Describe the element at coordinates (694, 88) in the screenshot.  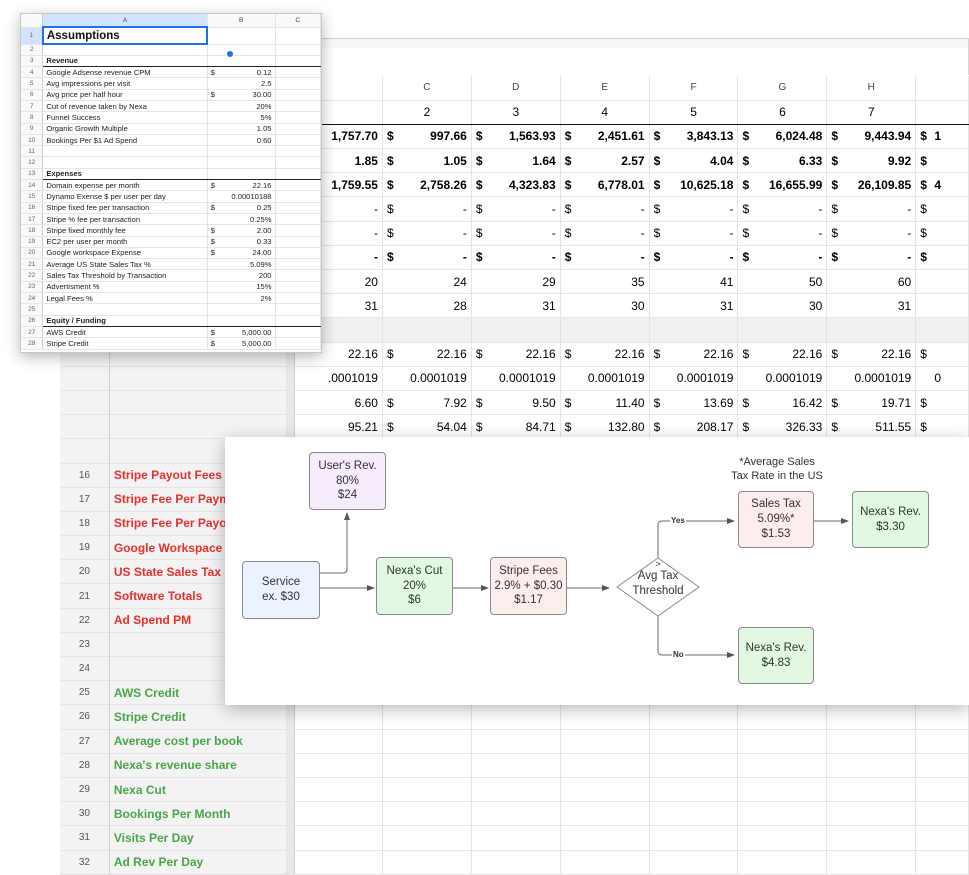
I see `column-header: F` at that location.